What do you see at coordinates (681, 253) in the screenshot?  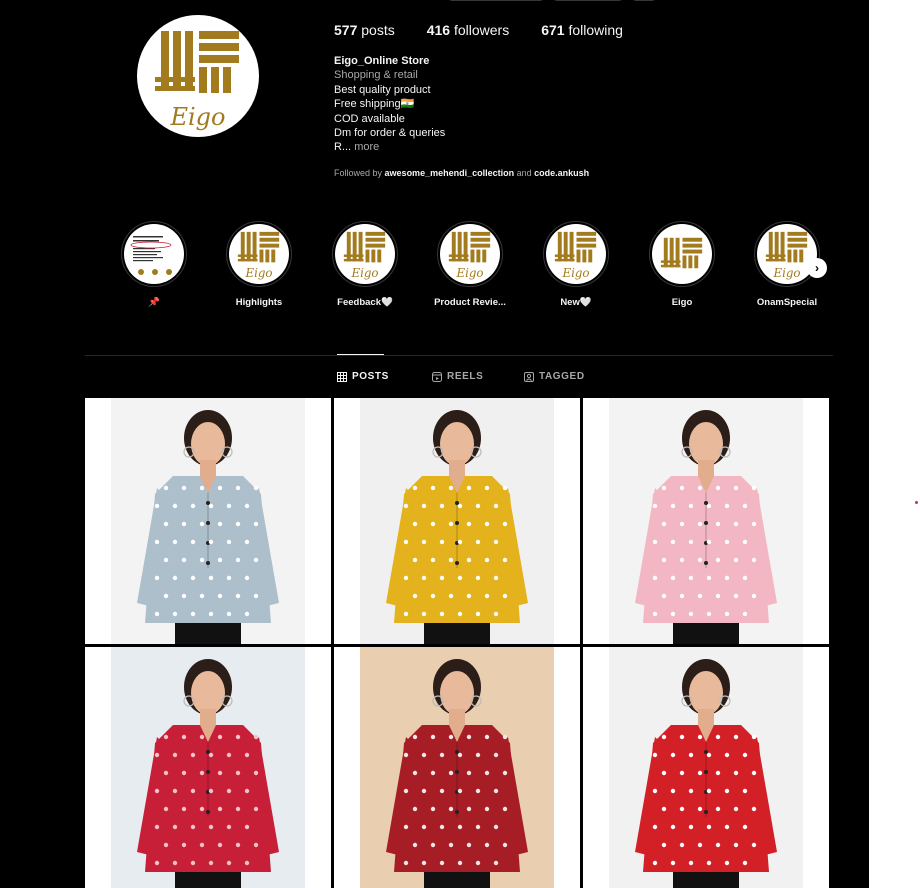 I see `eigo-logo` at bounding box center [681, 253].